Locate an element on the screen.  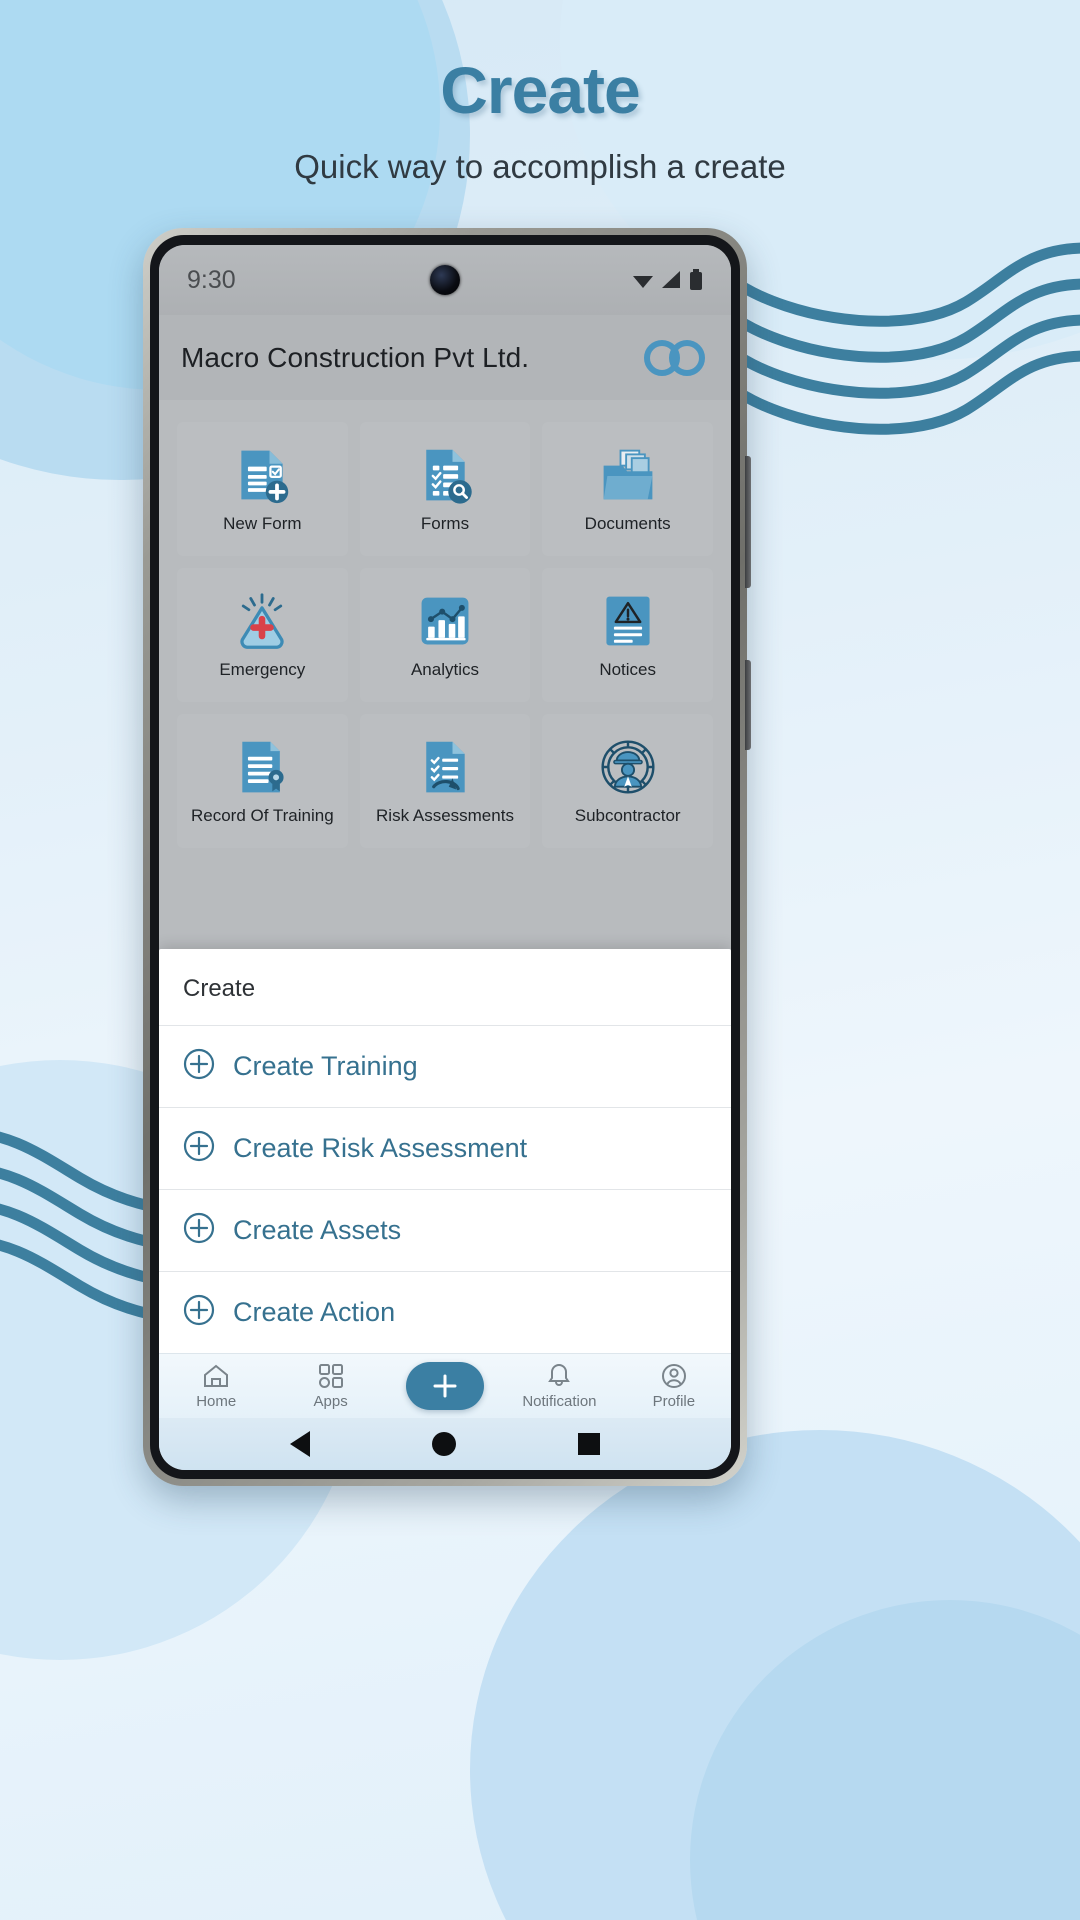
phone-volume-button is located at coordinates (748, 522).